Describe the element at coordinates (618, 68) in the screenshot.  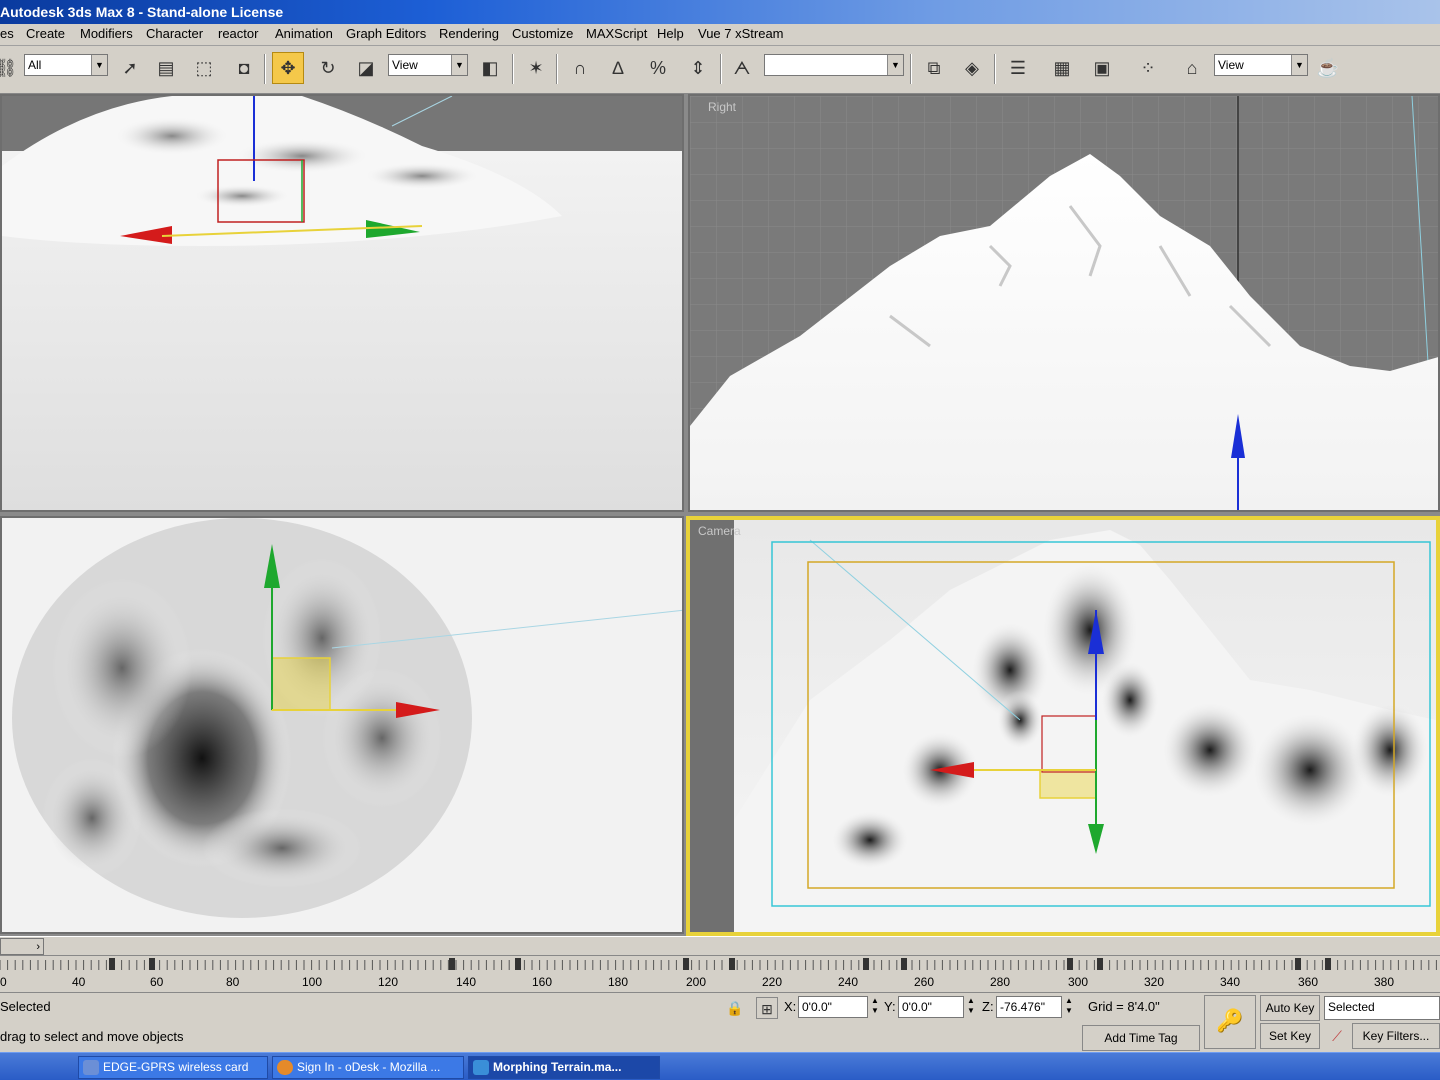
I see `angle-snap-icon: ∆` at that location.